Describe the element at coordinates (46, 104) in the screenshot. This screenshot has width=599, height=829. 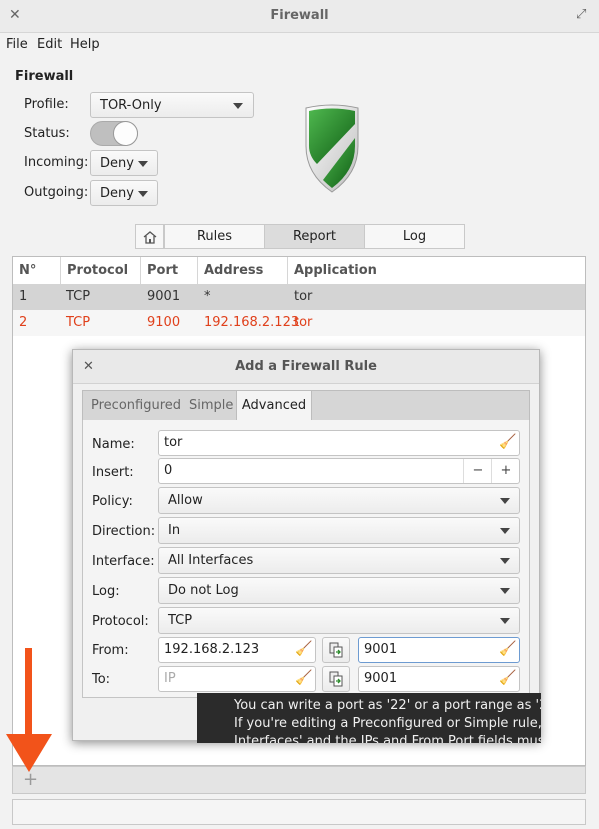
I see `profile-label: Profile:` at that location.